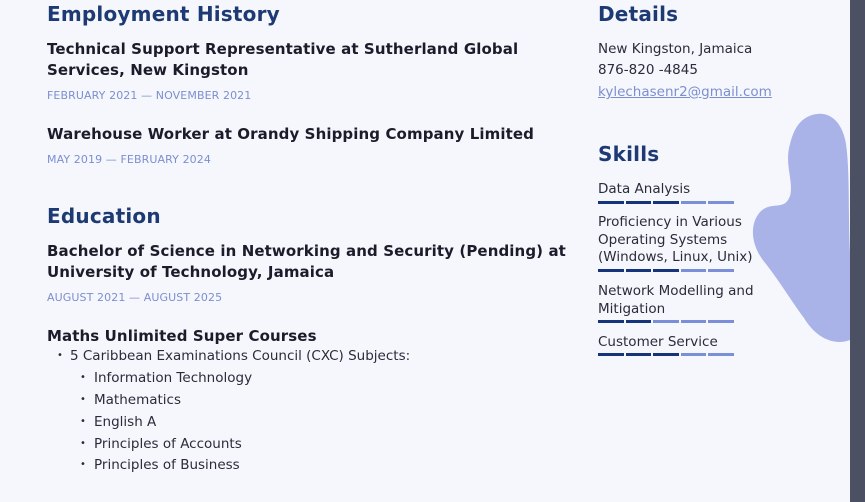 The width and height of the screenshot is (865, 502). What do you see at coordinates (629, 154) in the screenshot?
I see `skills-heading: Skills` at bounding box center [629, 154].